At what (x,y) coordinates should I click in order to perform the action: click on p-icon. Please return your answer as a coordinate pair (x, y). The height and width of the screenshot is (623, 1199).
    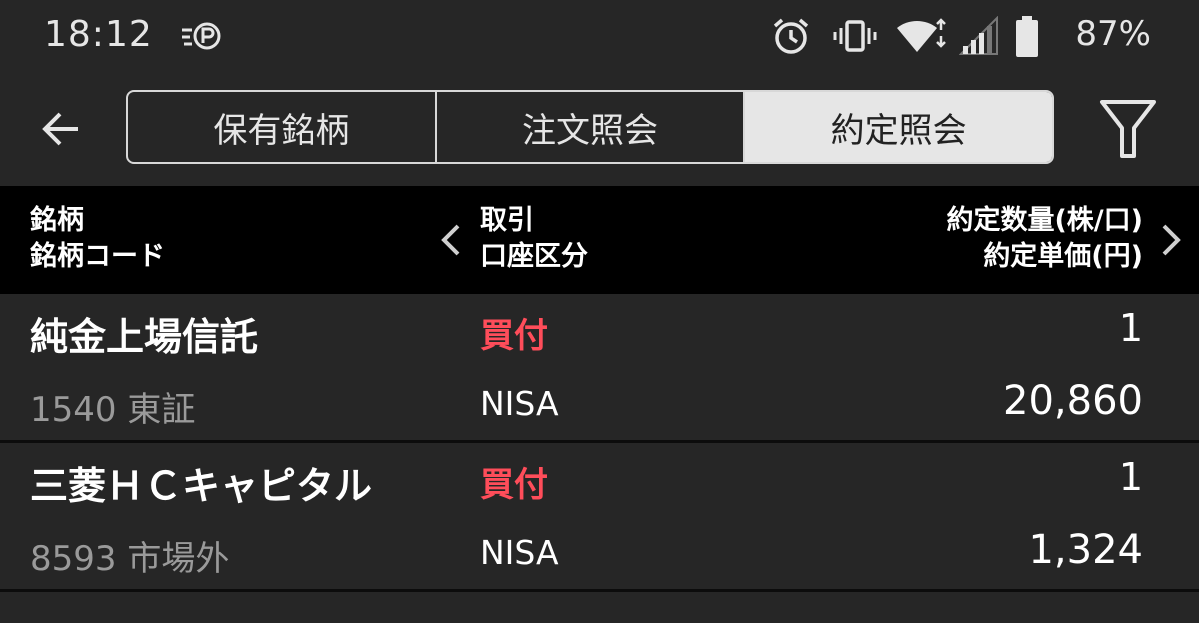
    Looking at the image, I should click on (201, 36).